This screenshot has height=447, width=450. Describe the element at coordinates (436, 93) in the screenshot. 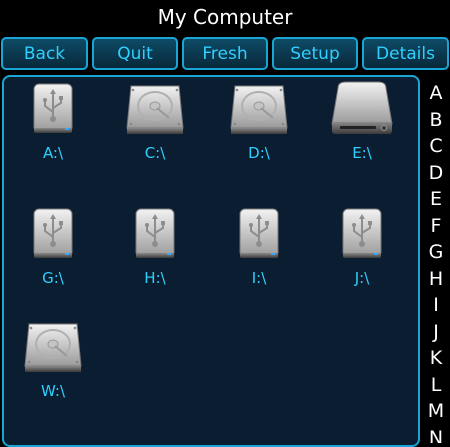

I see `alphabet-letter: A` at that location.